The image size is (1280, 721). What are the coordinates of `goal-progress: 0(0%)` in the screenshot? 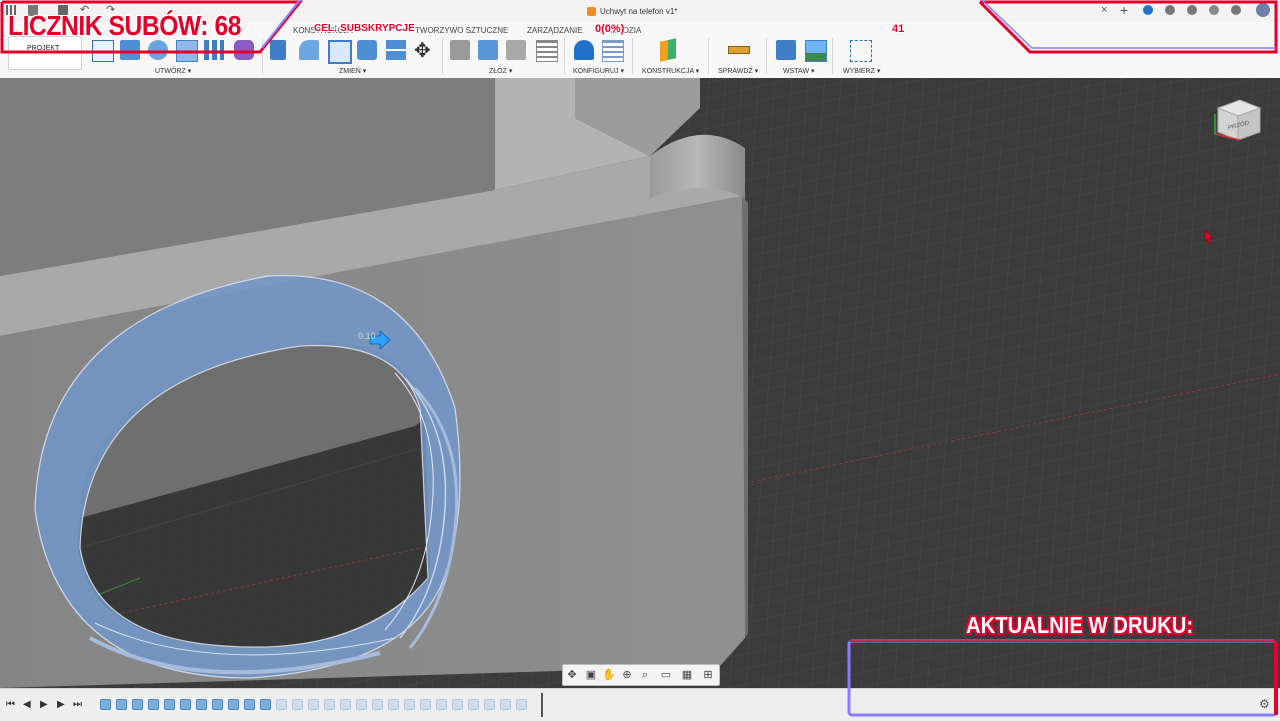 It's located at (610, 29).